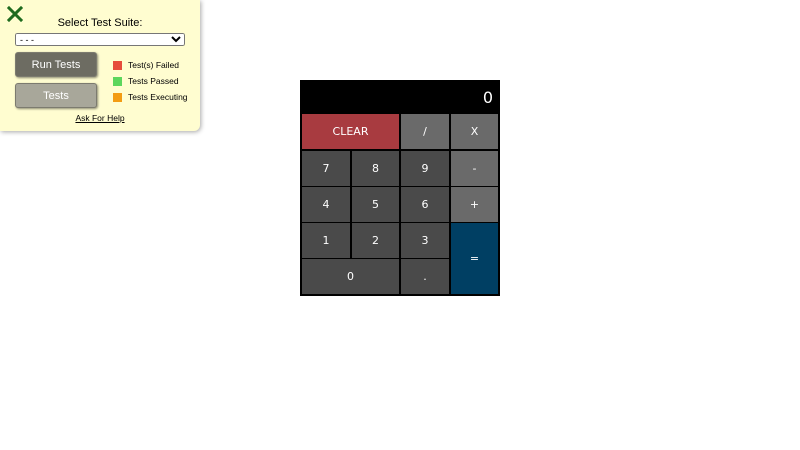 This screenshot has height=450, width=800. What do you see at coordinates (153, 81) in the screenshot?
I see `legend-label: Tests Passed` at bounding box center [153, 81].